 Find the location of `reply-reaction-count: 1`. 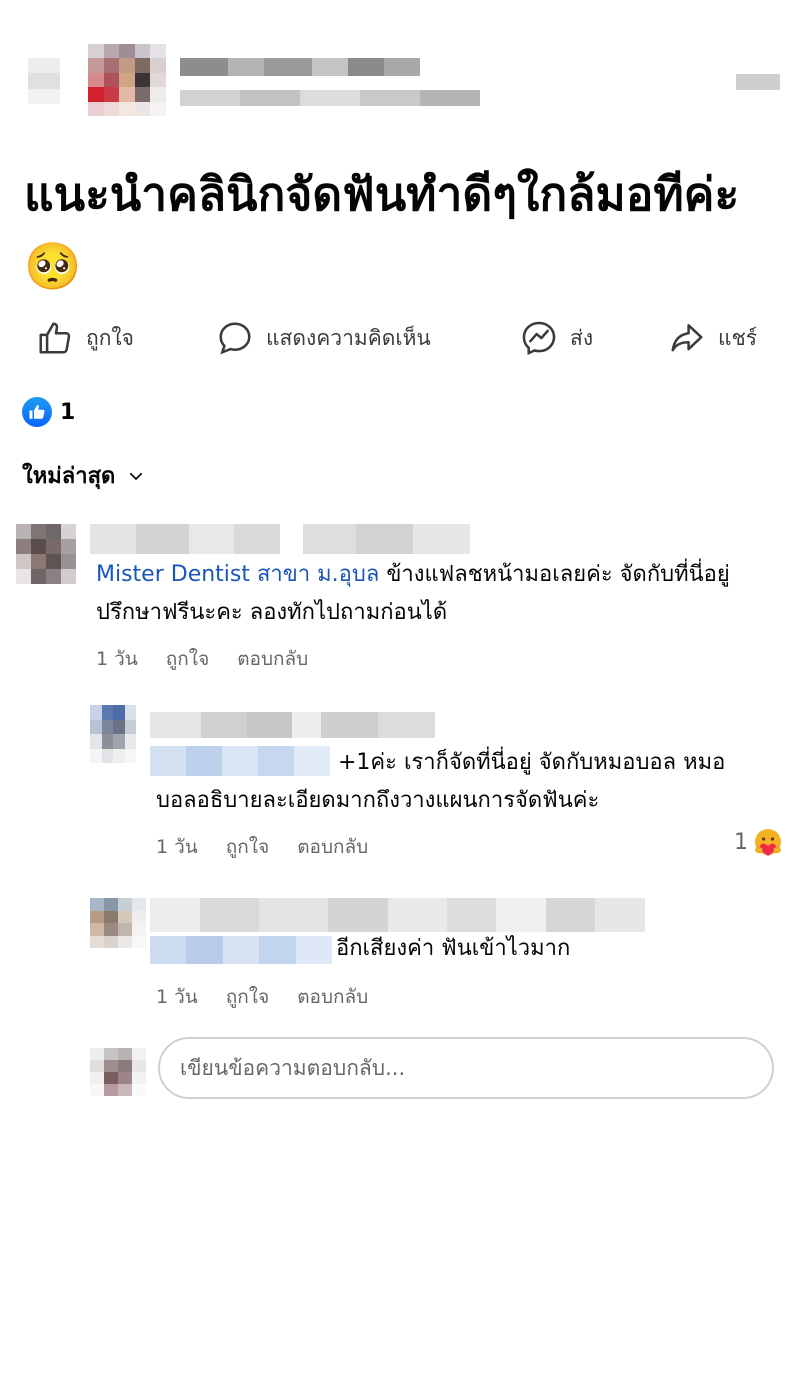

reply-reaction-count: 1 is located at coordinates (759, 842).